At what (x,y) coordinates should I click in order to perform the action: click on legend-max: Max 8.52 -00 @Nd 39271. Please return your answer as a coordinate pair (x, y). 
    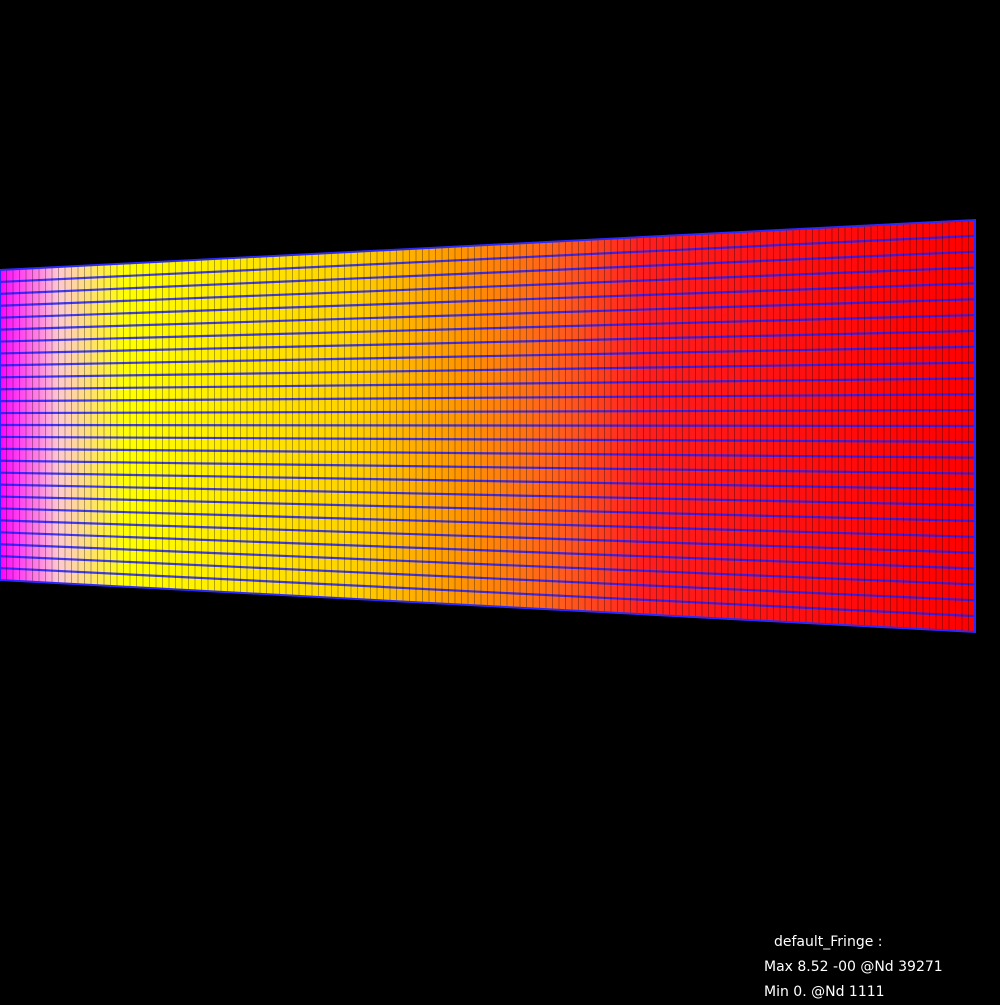
    Looking at the image, I should click on (853, 967).